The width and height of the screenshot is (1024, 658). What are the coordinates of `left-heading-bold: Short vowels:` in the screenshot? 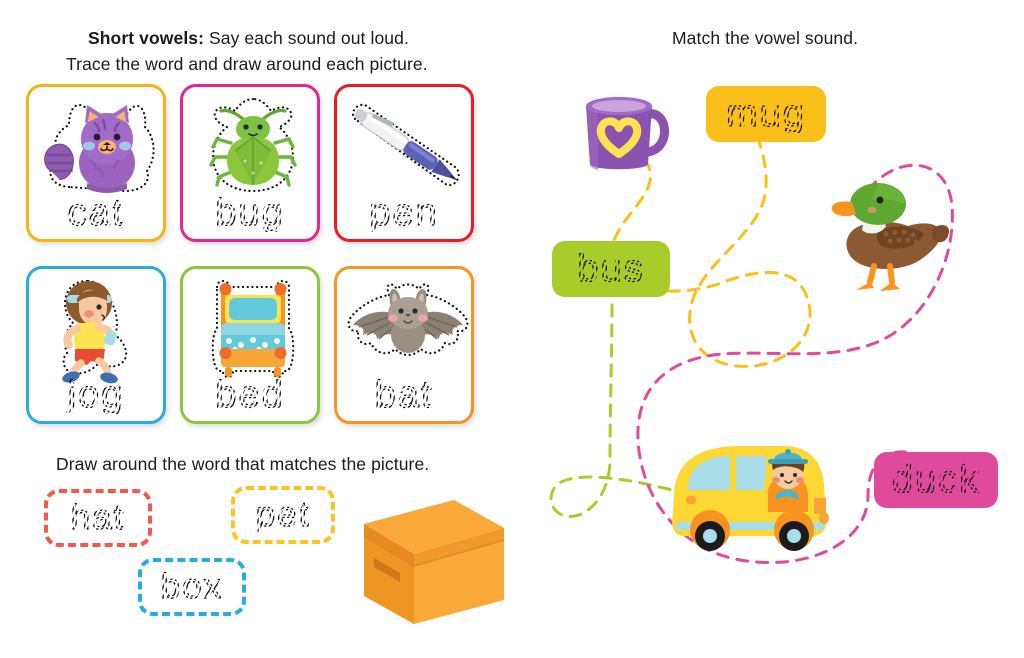 It's located at (146, 38).